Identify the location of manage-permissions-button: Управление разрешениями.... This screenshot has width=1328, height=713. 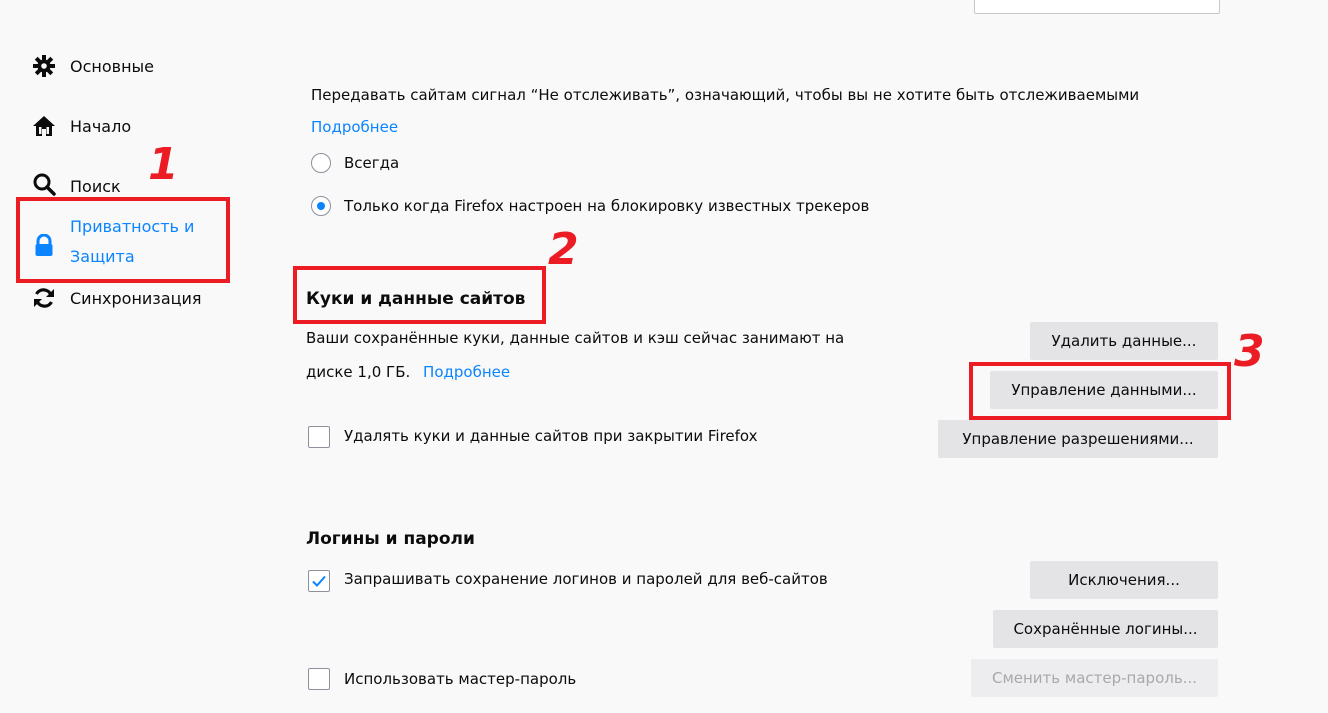
(1078, 439).